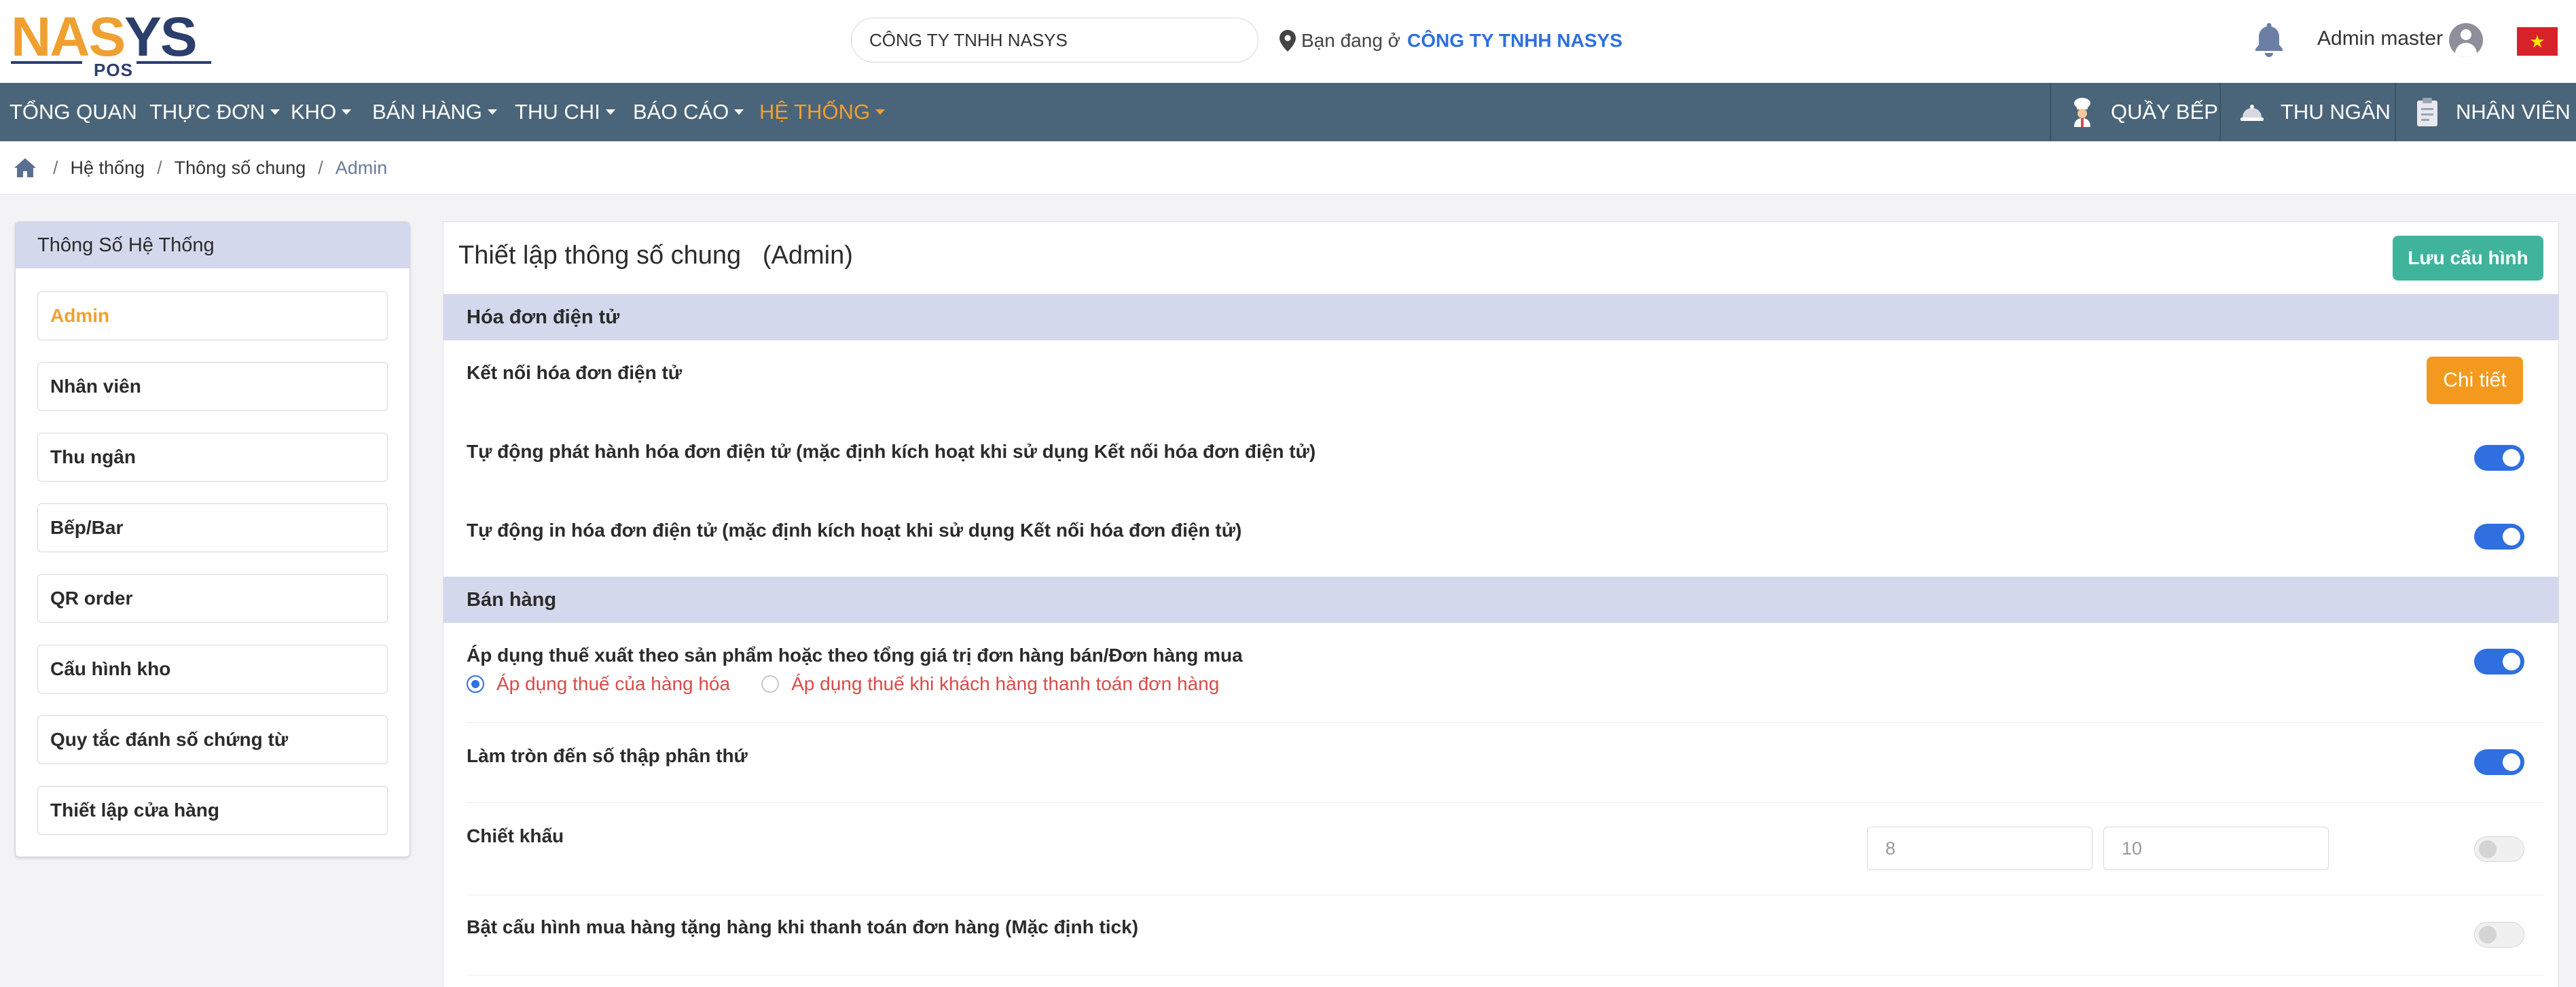  I want to click on sidebar-item-thiet-lap-cua-hang: Thiết lập cửa hàng, so click(212, 810).